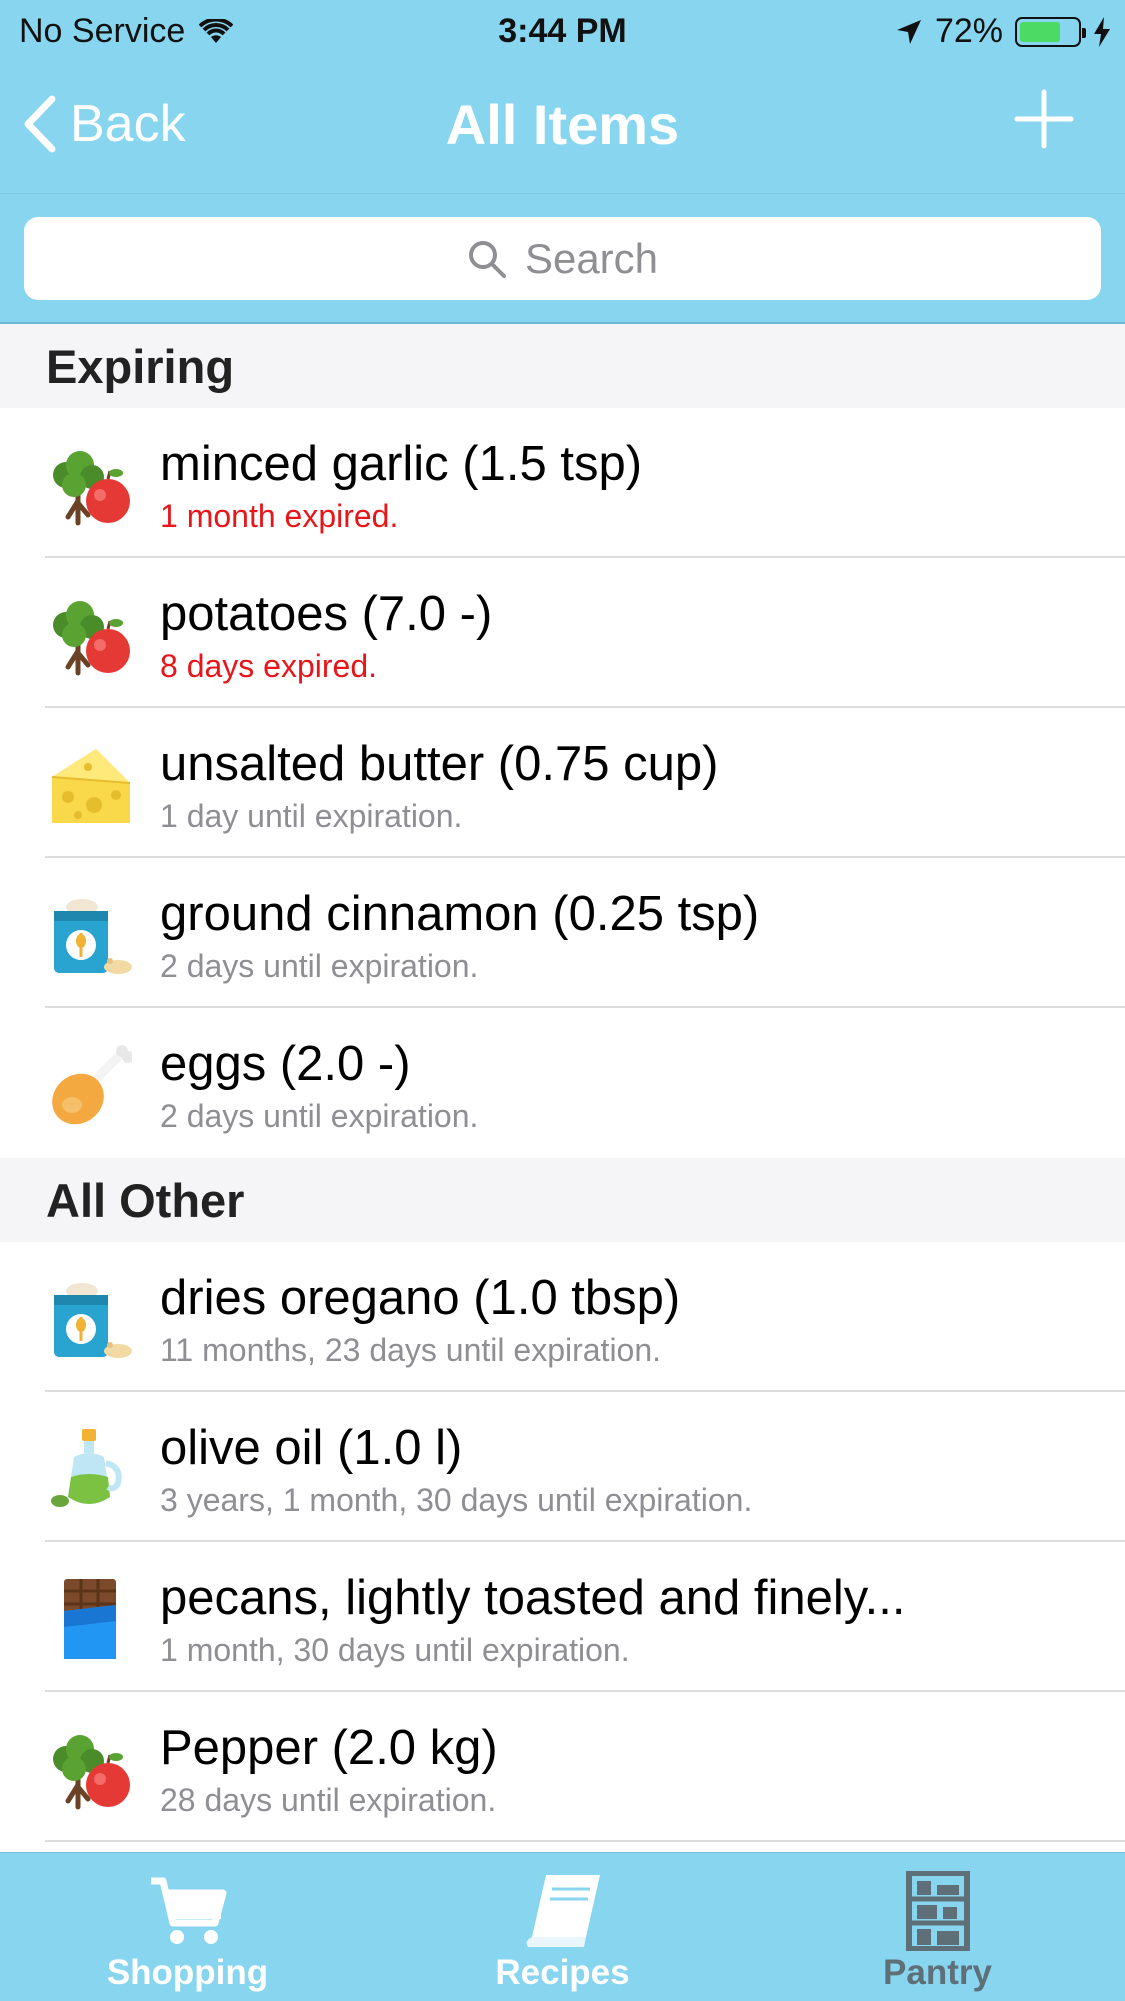  I want to click on battery-icon, so click(1050, 31).